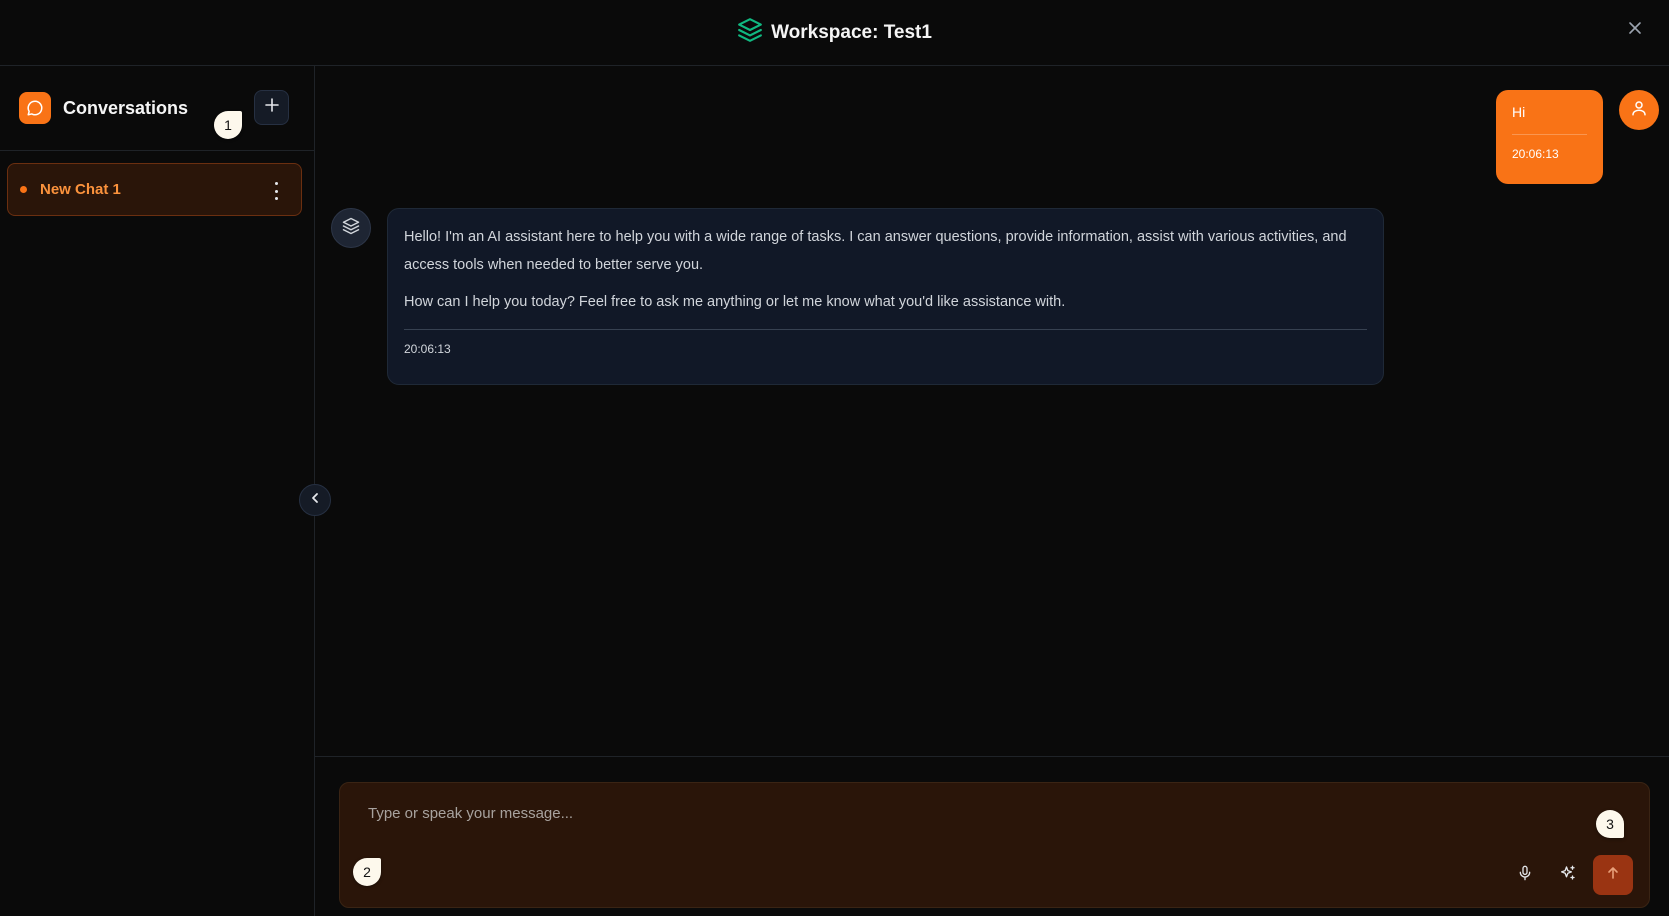 Image resolution: width=1669 pixels, height=916 pixels. I want to click on workspace-title-group: Workspace: Test1, so click(834, 32).